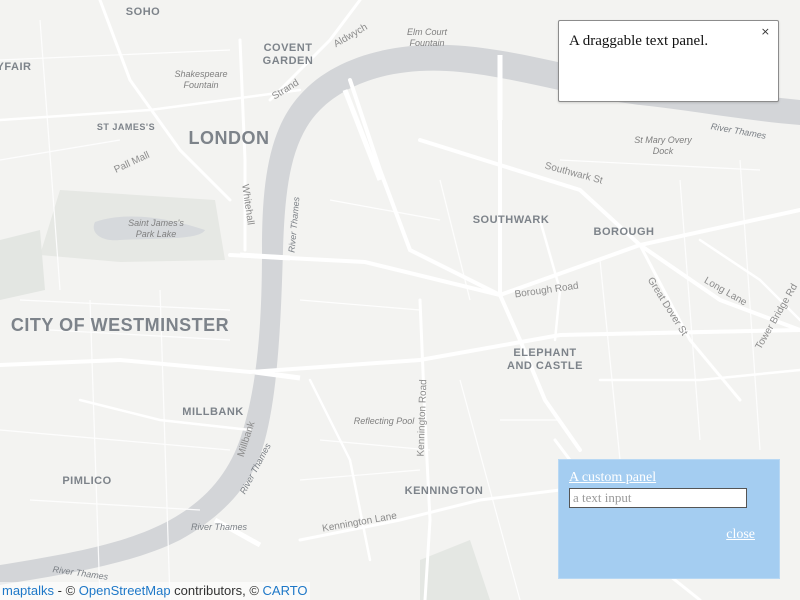 Image resolution: width=800 pixels, height=600 pixels. I want to click on label-millbank: MILLBANK, so click(212, 412).